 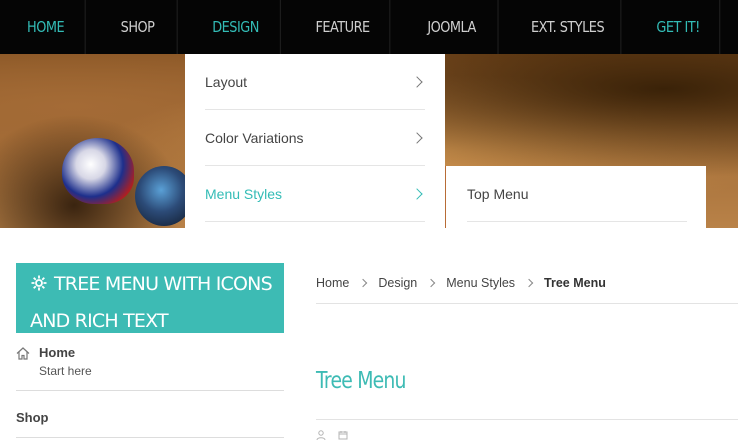 What do you see at coordinates (397, 283) in the screenshot?
I see `breadcrumb-design: Design` at bounding box center [397, 283].